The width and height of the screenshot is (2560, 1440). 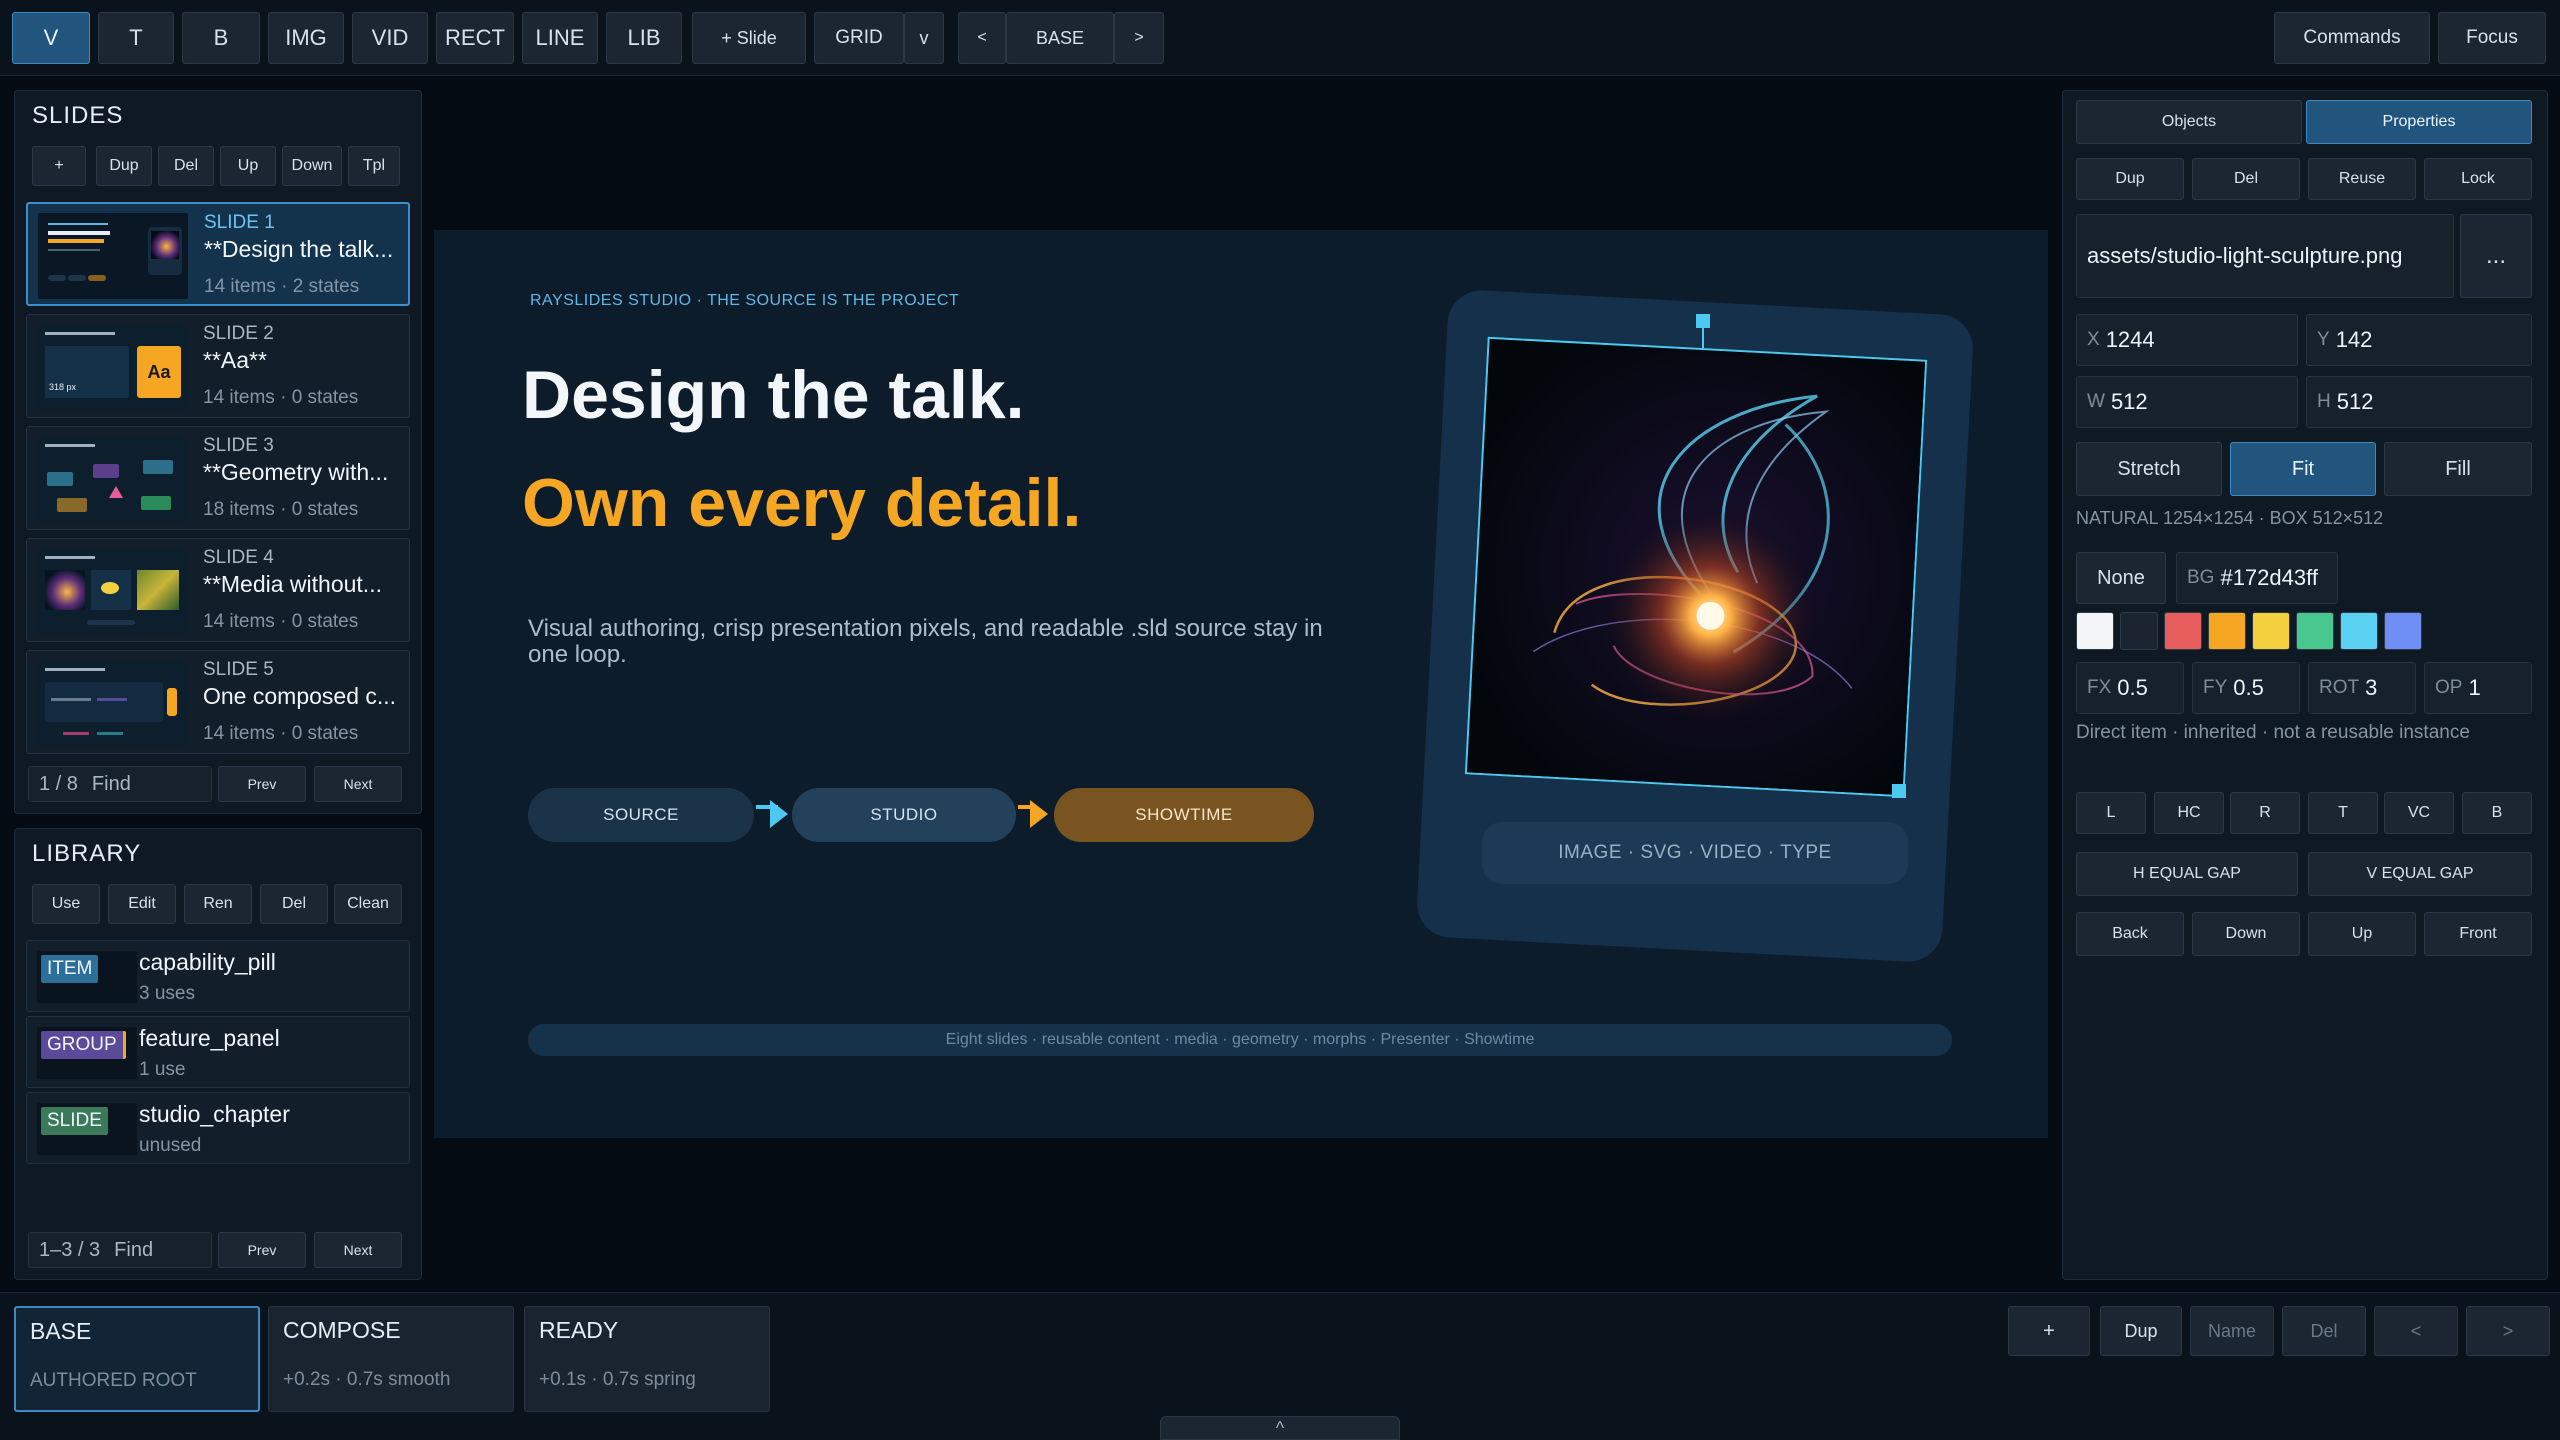 I want to click on x-field: X 1244, so click(x=2187, y=340).